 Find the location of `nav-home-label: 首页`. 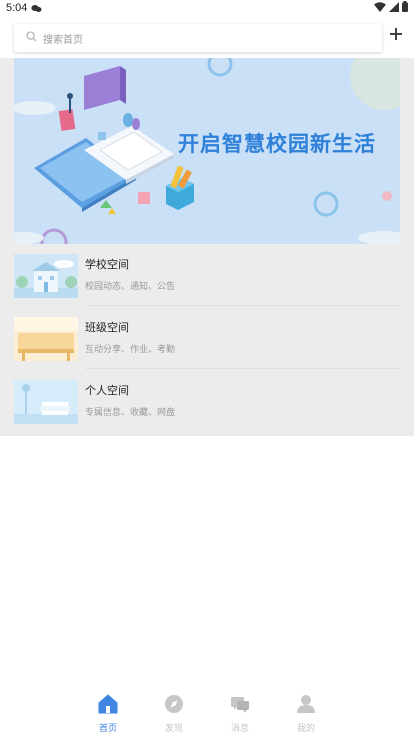

nav-home-label: 首页 is located at coordinates (107, 728).